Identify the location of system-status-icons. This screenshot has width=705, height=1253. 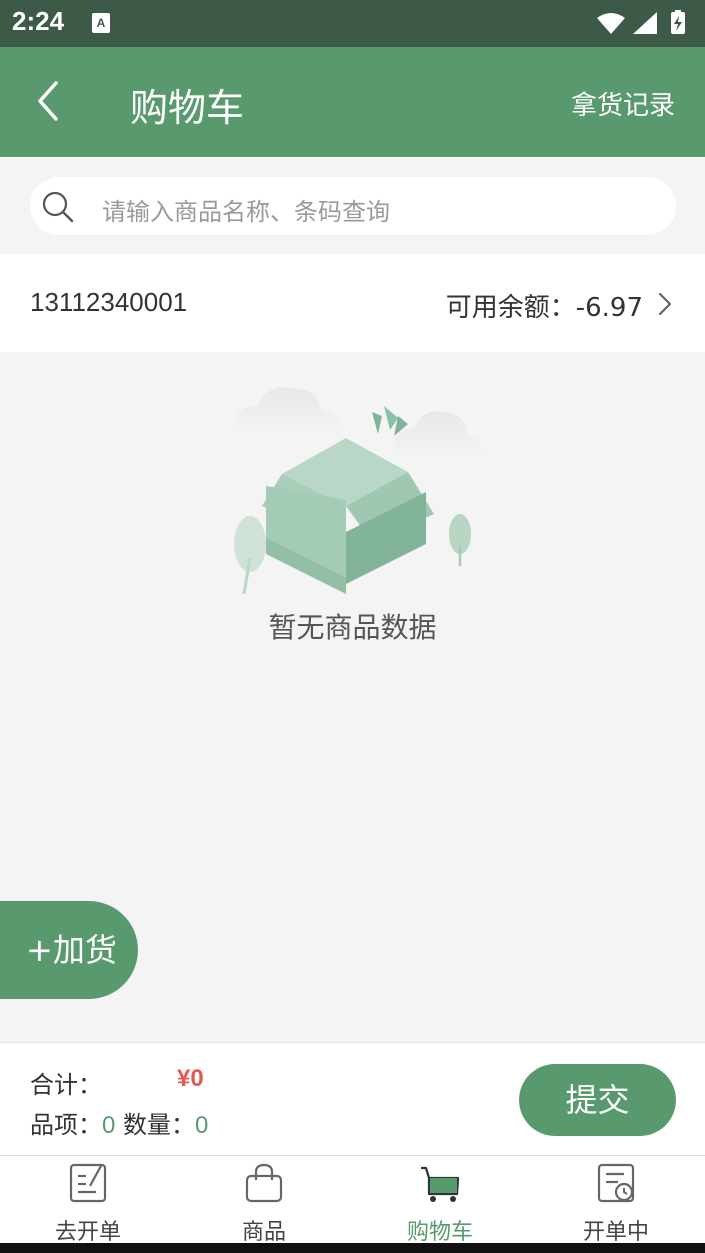
(641, 22).